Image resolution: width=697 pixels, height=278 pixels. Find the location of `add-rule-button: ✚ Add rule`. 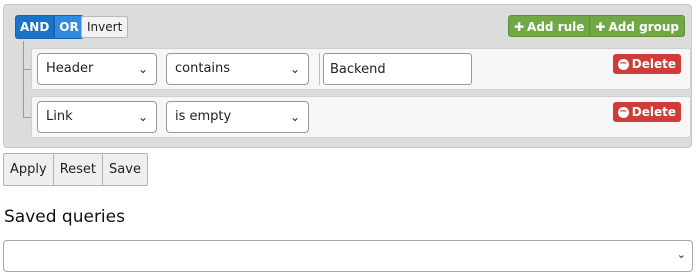

add-rule-button: ✚ Add rule is located at coordinates (549, 26).